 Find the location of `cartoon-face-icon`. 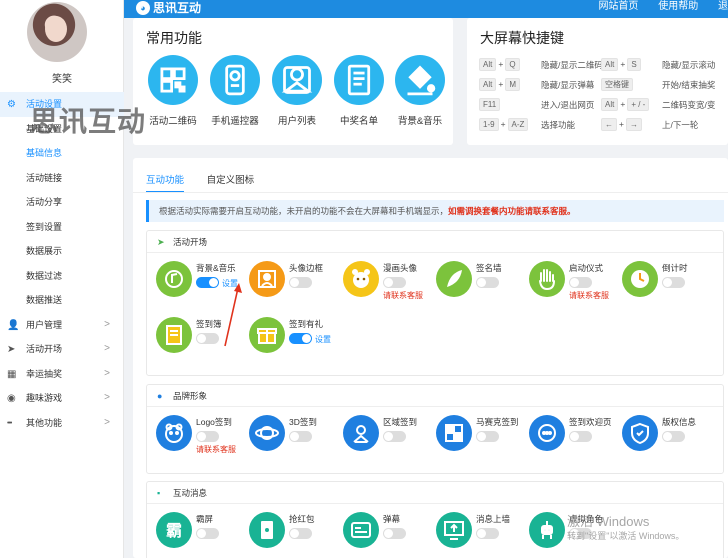

cartoon-face-icon is located at coordinates (361, 279).